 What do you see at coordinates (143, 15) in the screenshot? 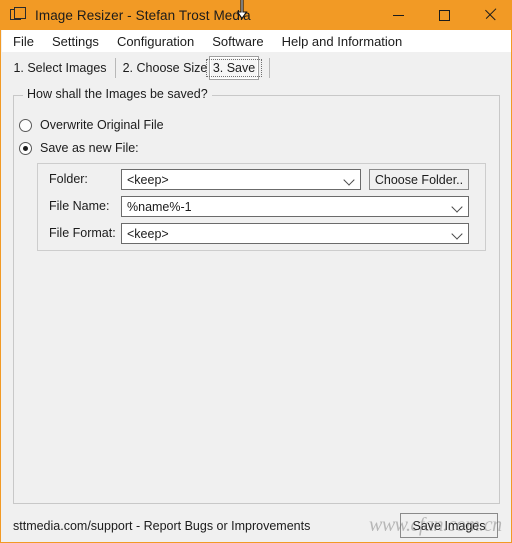
I see `window-title: Image Resizer - Stefan Trost Media` at bounding box center [143, 15].